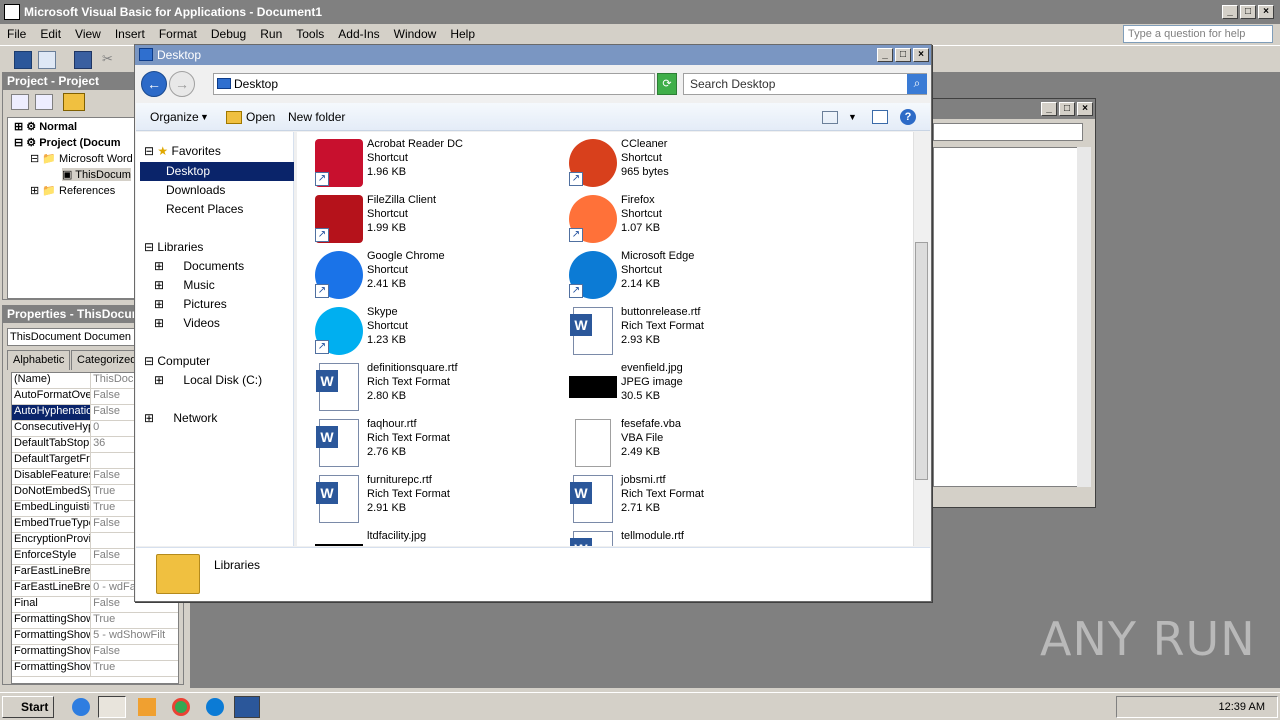 Image resolution: width=1280 pixels, height=720 pixels. Describe the element at coordinates (47, 60) in the screenshot. I see `insert-form-icon` at that location.